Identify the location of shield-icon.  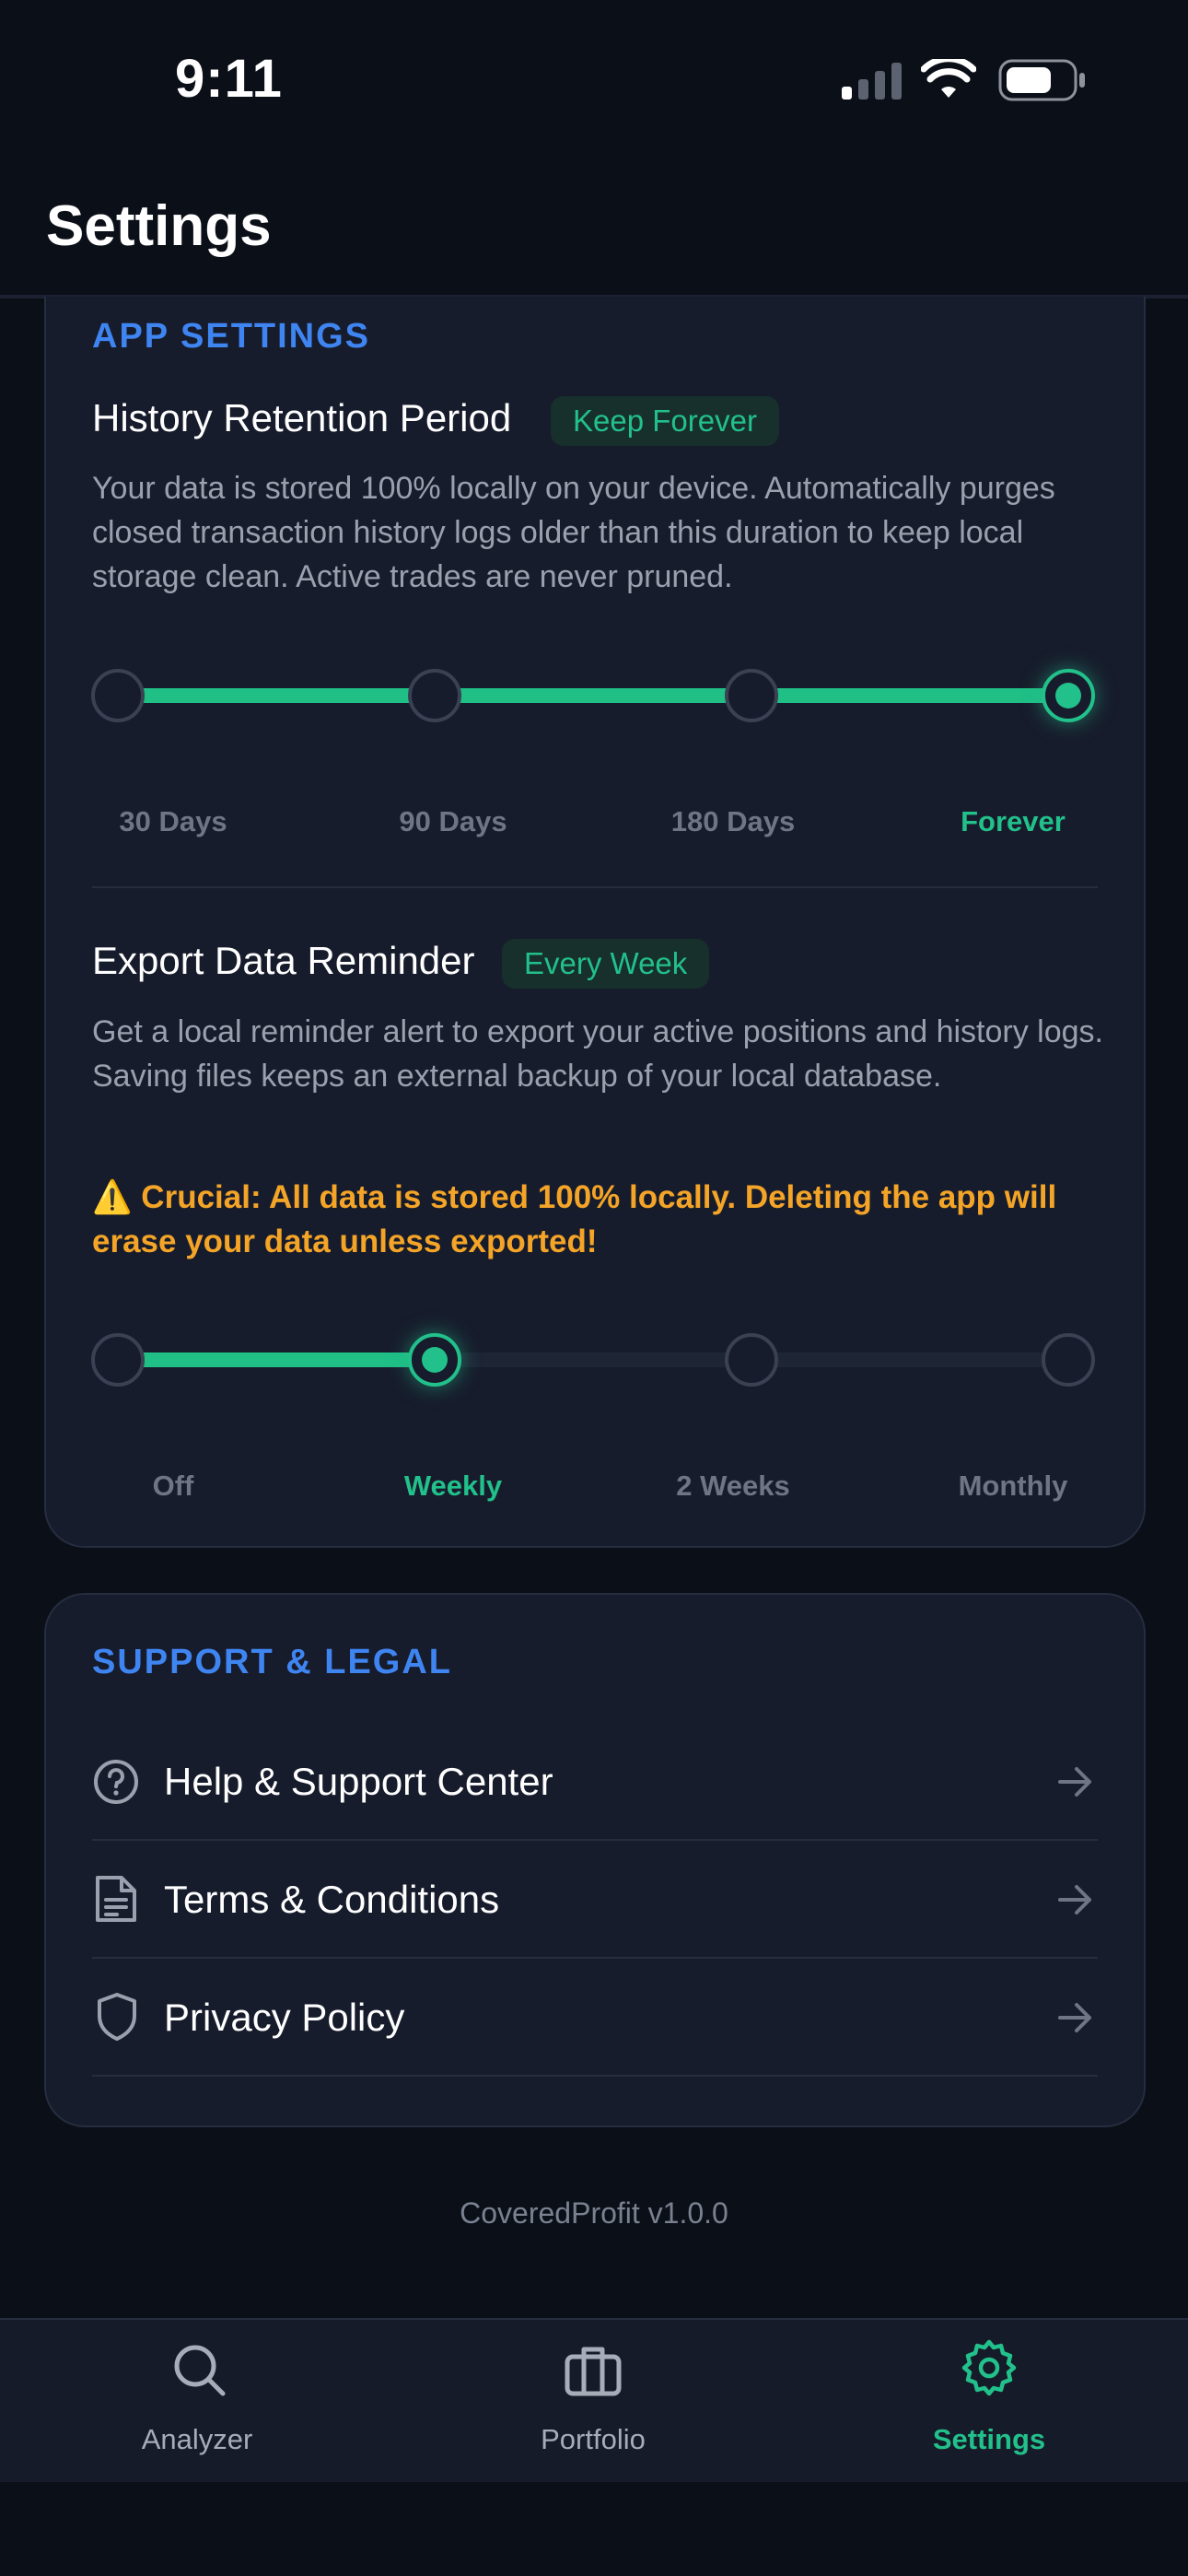
(117, 2017).